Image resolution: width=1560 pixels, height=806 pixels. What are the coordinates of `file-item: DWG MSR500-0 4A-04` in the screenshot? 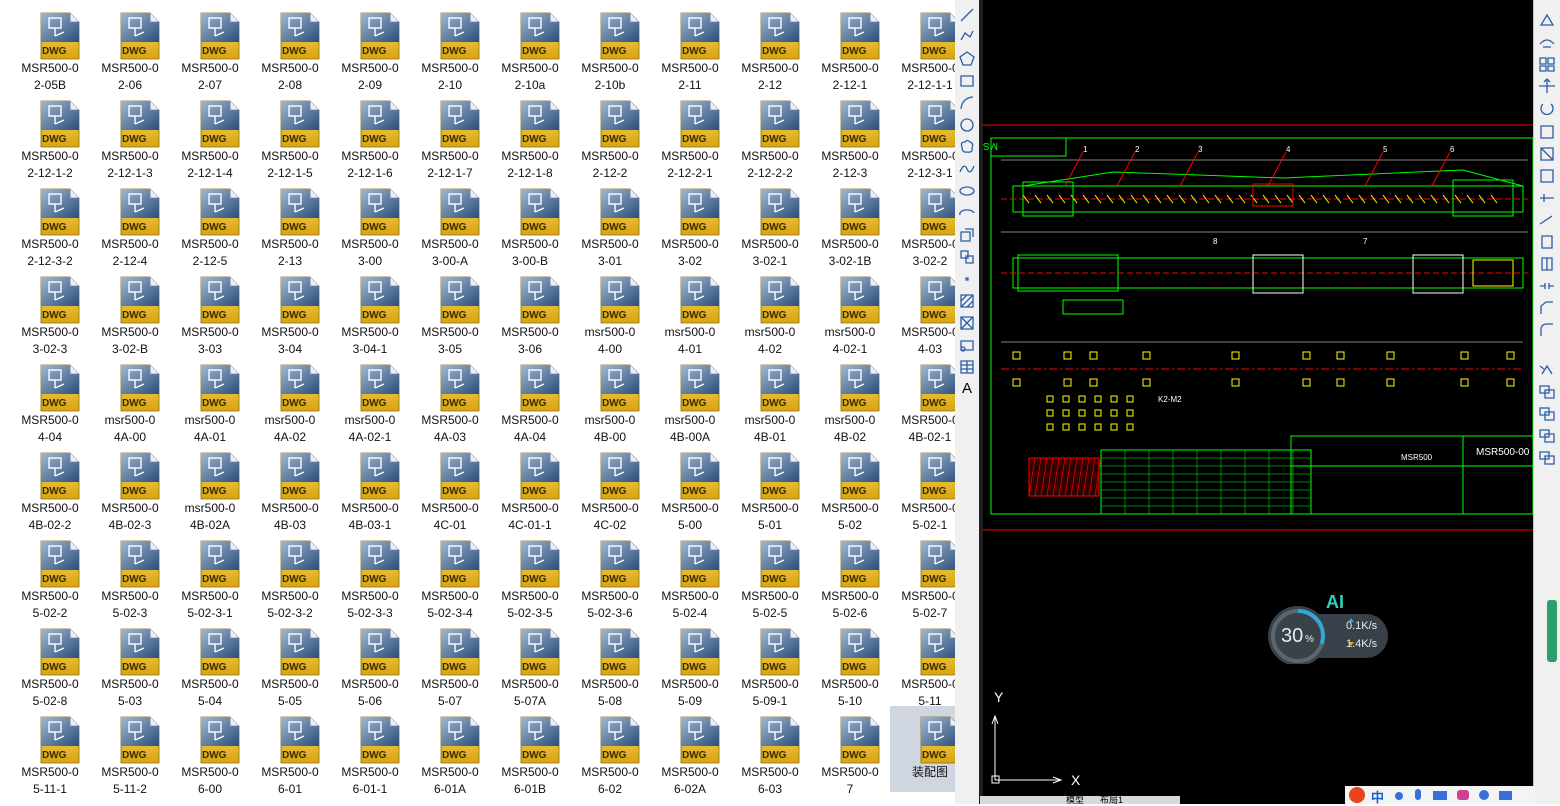 It's located at (530, 399).